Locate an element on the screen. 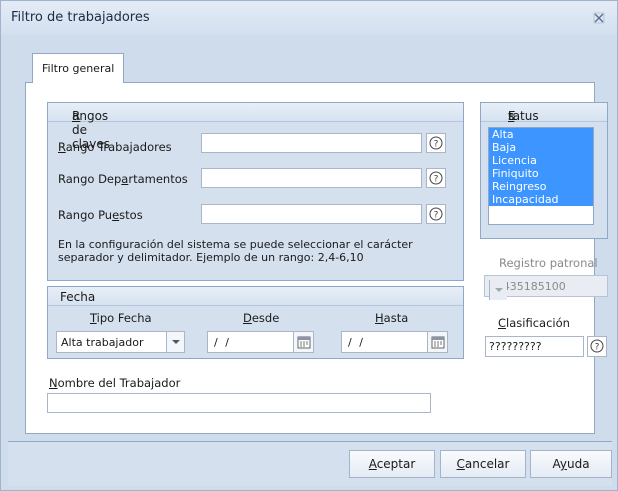 The width and height of the screenshot is (618, 491). list-item: Reingreso is located at coordinates (541, 186).